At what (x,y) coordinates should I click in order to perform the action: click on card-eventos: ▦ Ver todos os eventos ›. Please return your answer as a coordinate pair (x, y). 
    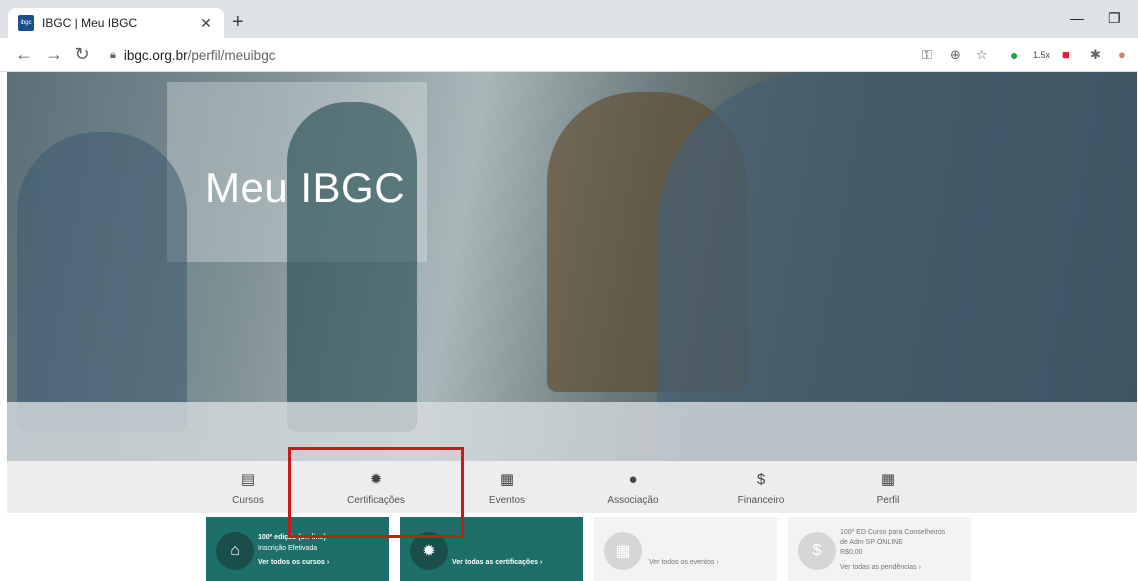
    Looking at the image, I should click on (685, 549).